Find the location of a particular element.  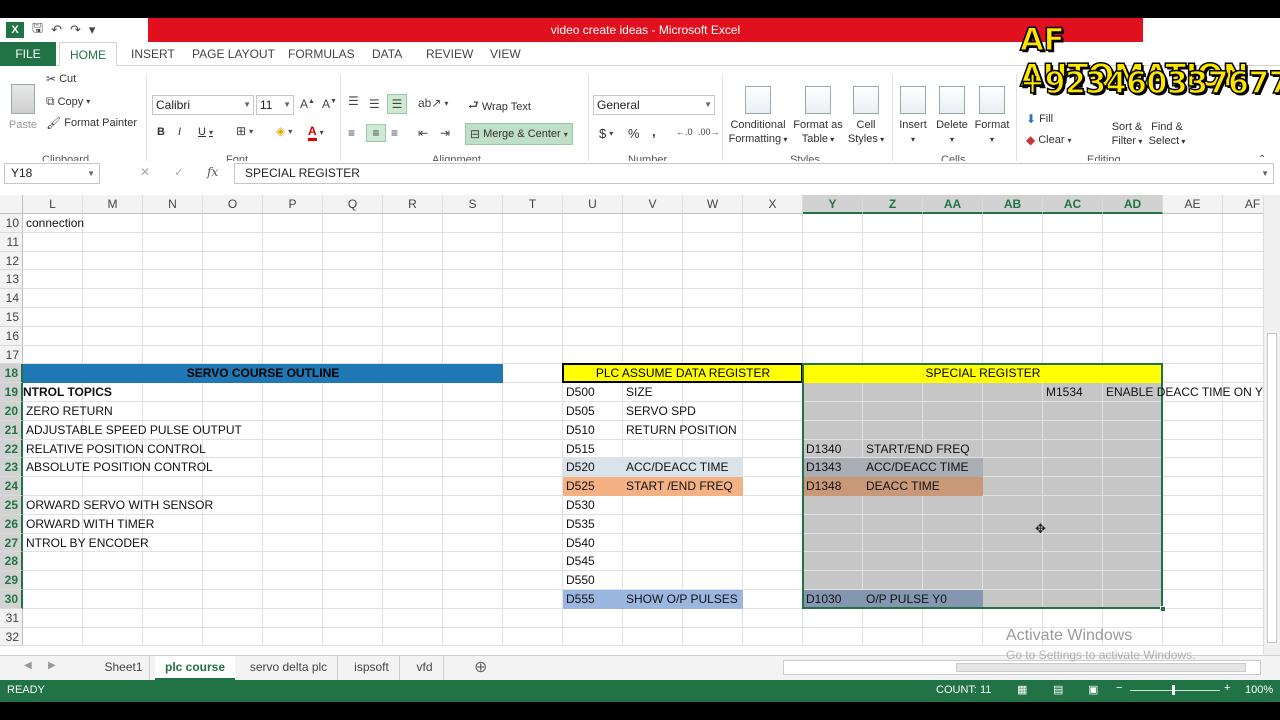

column-header-ae: AE is located at coordinates (1193, 204).